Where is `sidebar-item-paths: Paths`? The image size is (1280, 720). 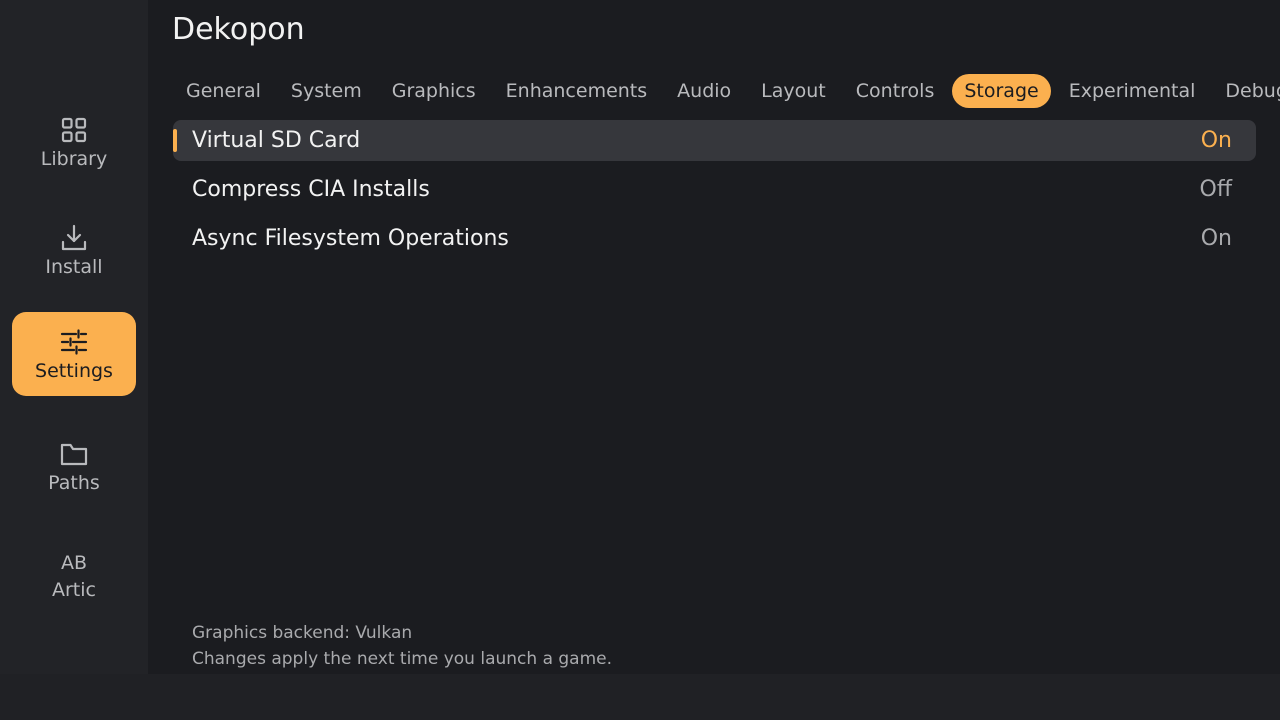
sidebar-item-paths: Paths is located at coordinates (74, 466).